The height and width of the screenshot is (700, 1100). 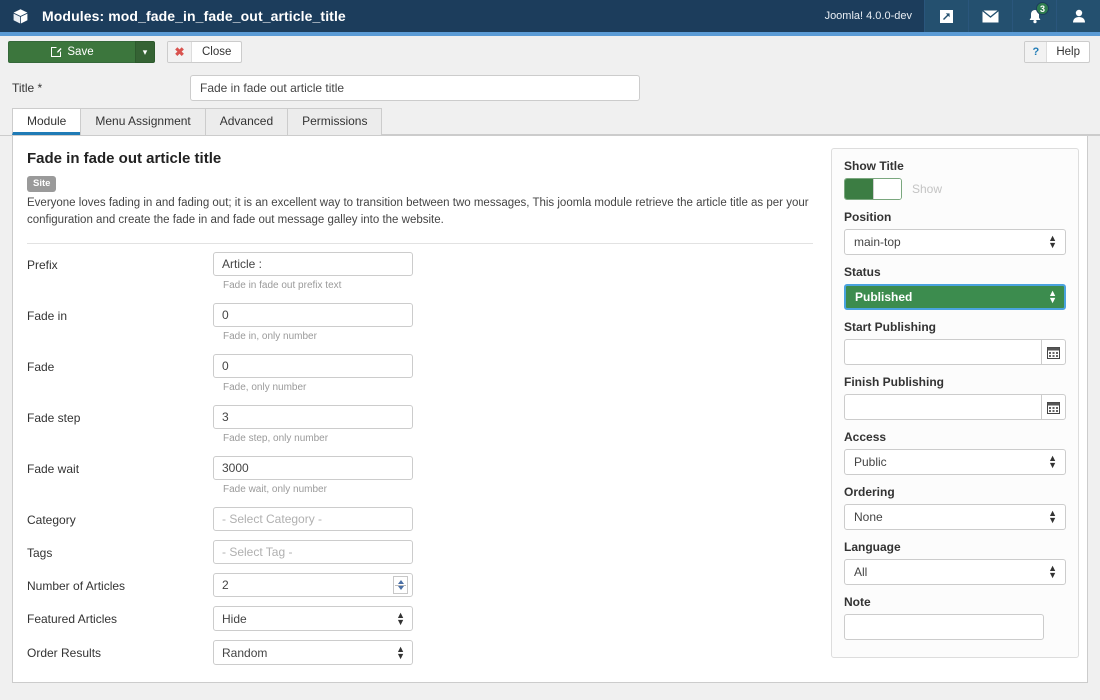 I want to click on ordering-control: None ▲ ▼, so click(x=955, y=517).